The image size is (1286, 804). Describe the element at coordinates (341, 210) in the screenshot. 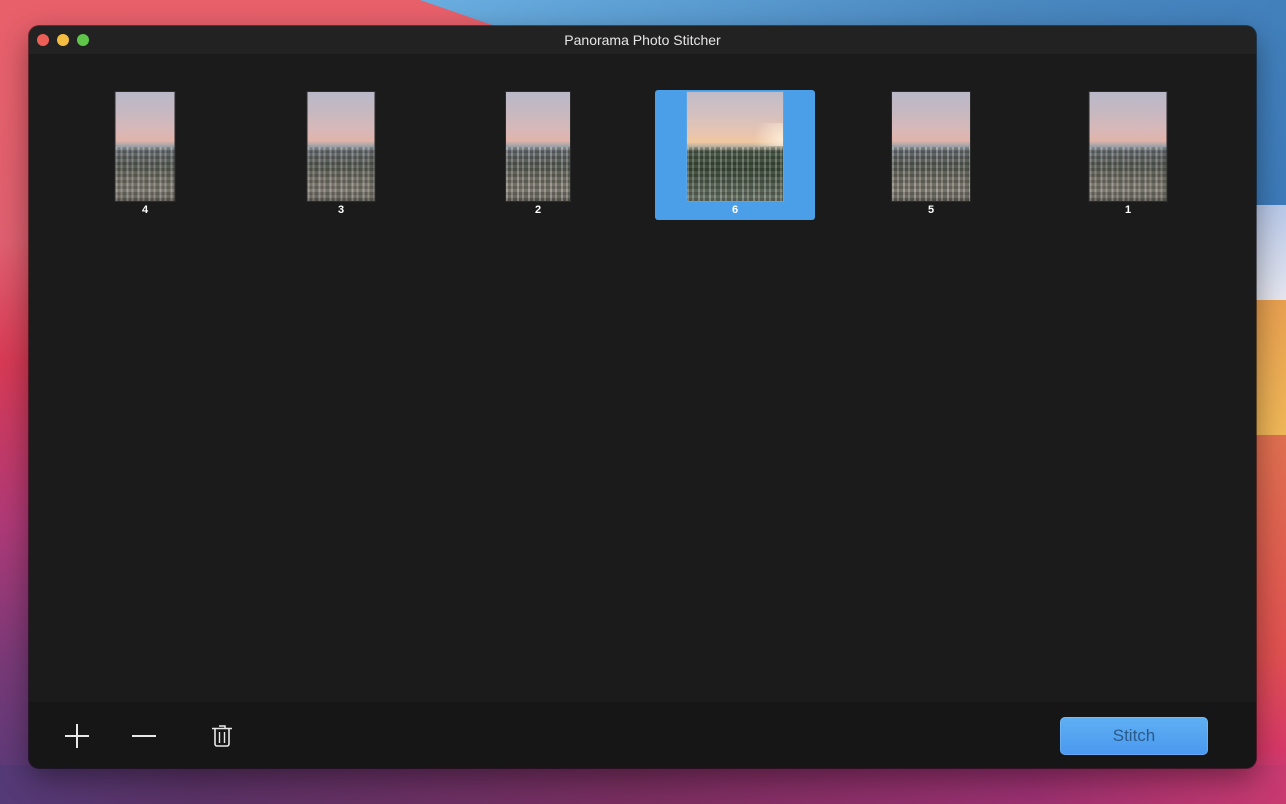

I see `photo-number: 3` at that location.